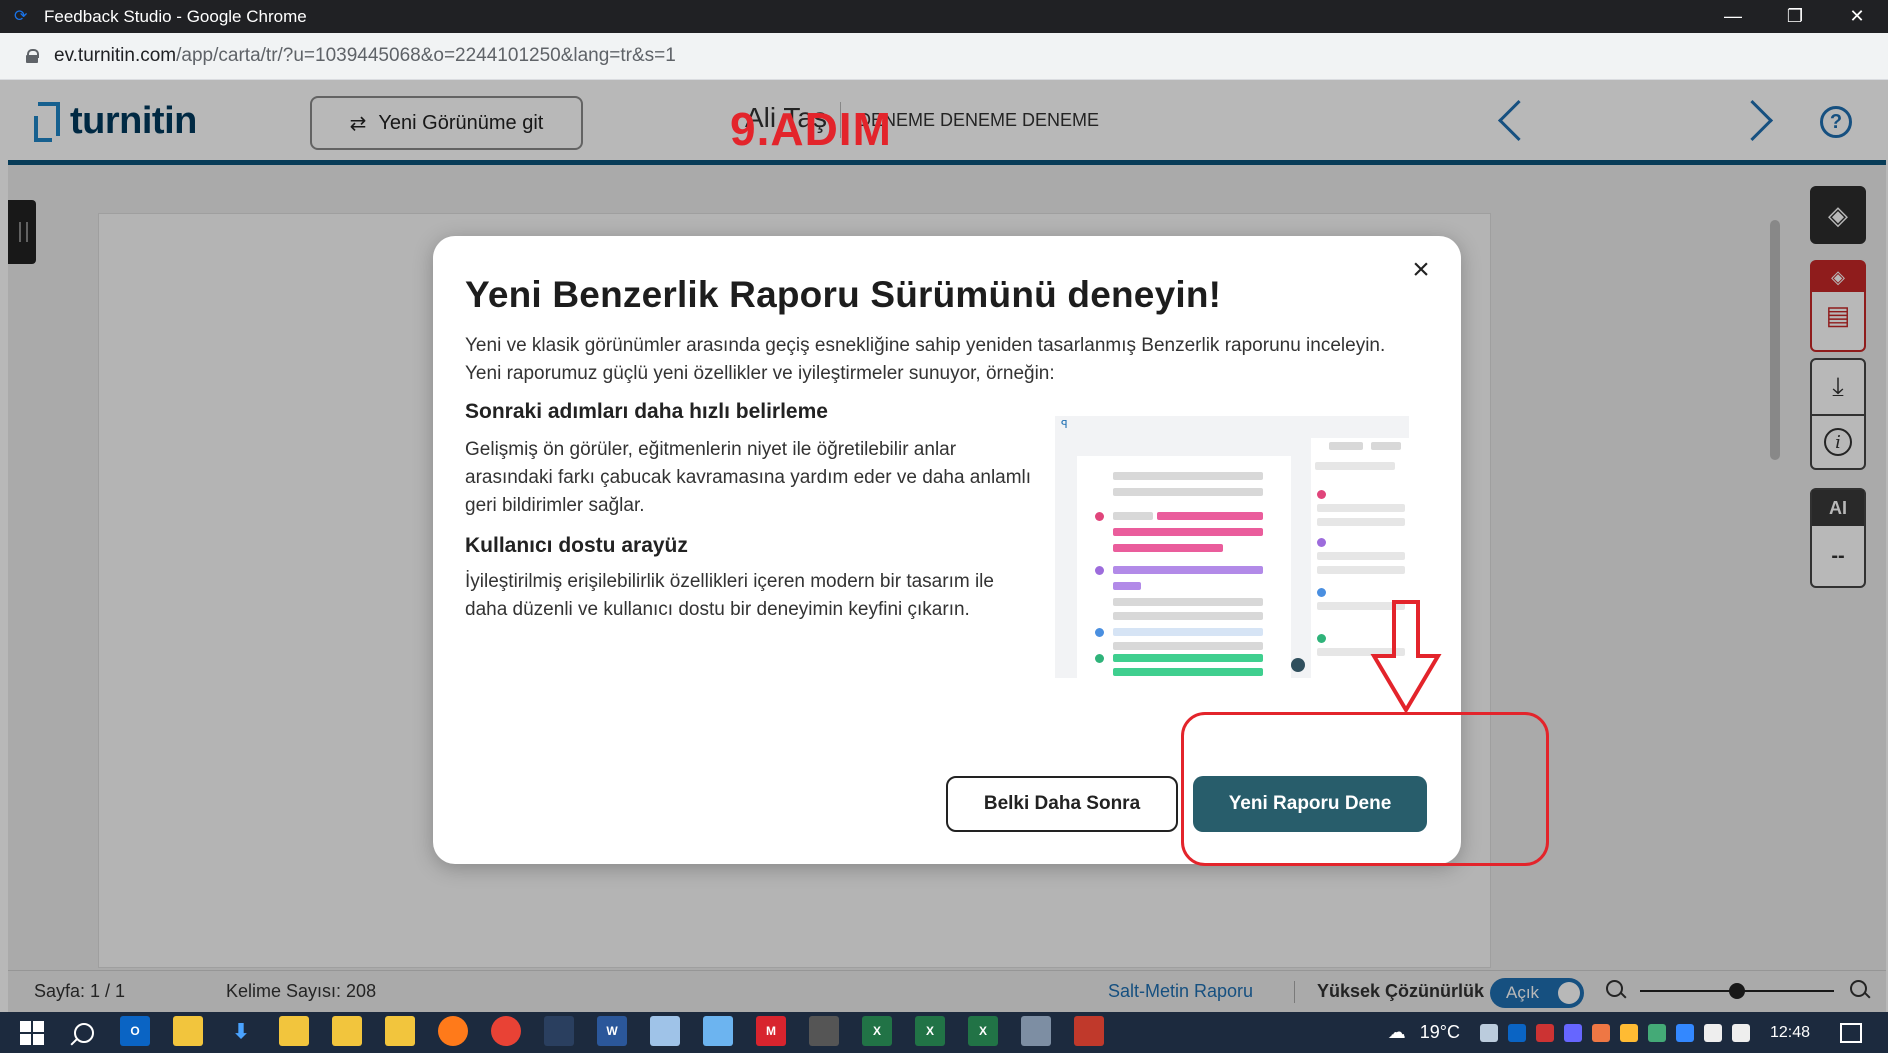 The width and height of the screenshot is (1888, 1053). Describe the element at coordinates (1064, 425) in the screenshot. I see `preview-logo-icon: ꟼ` at that location.